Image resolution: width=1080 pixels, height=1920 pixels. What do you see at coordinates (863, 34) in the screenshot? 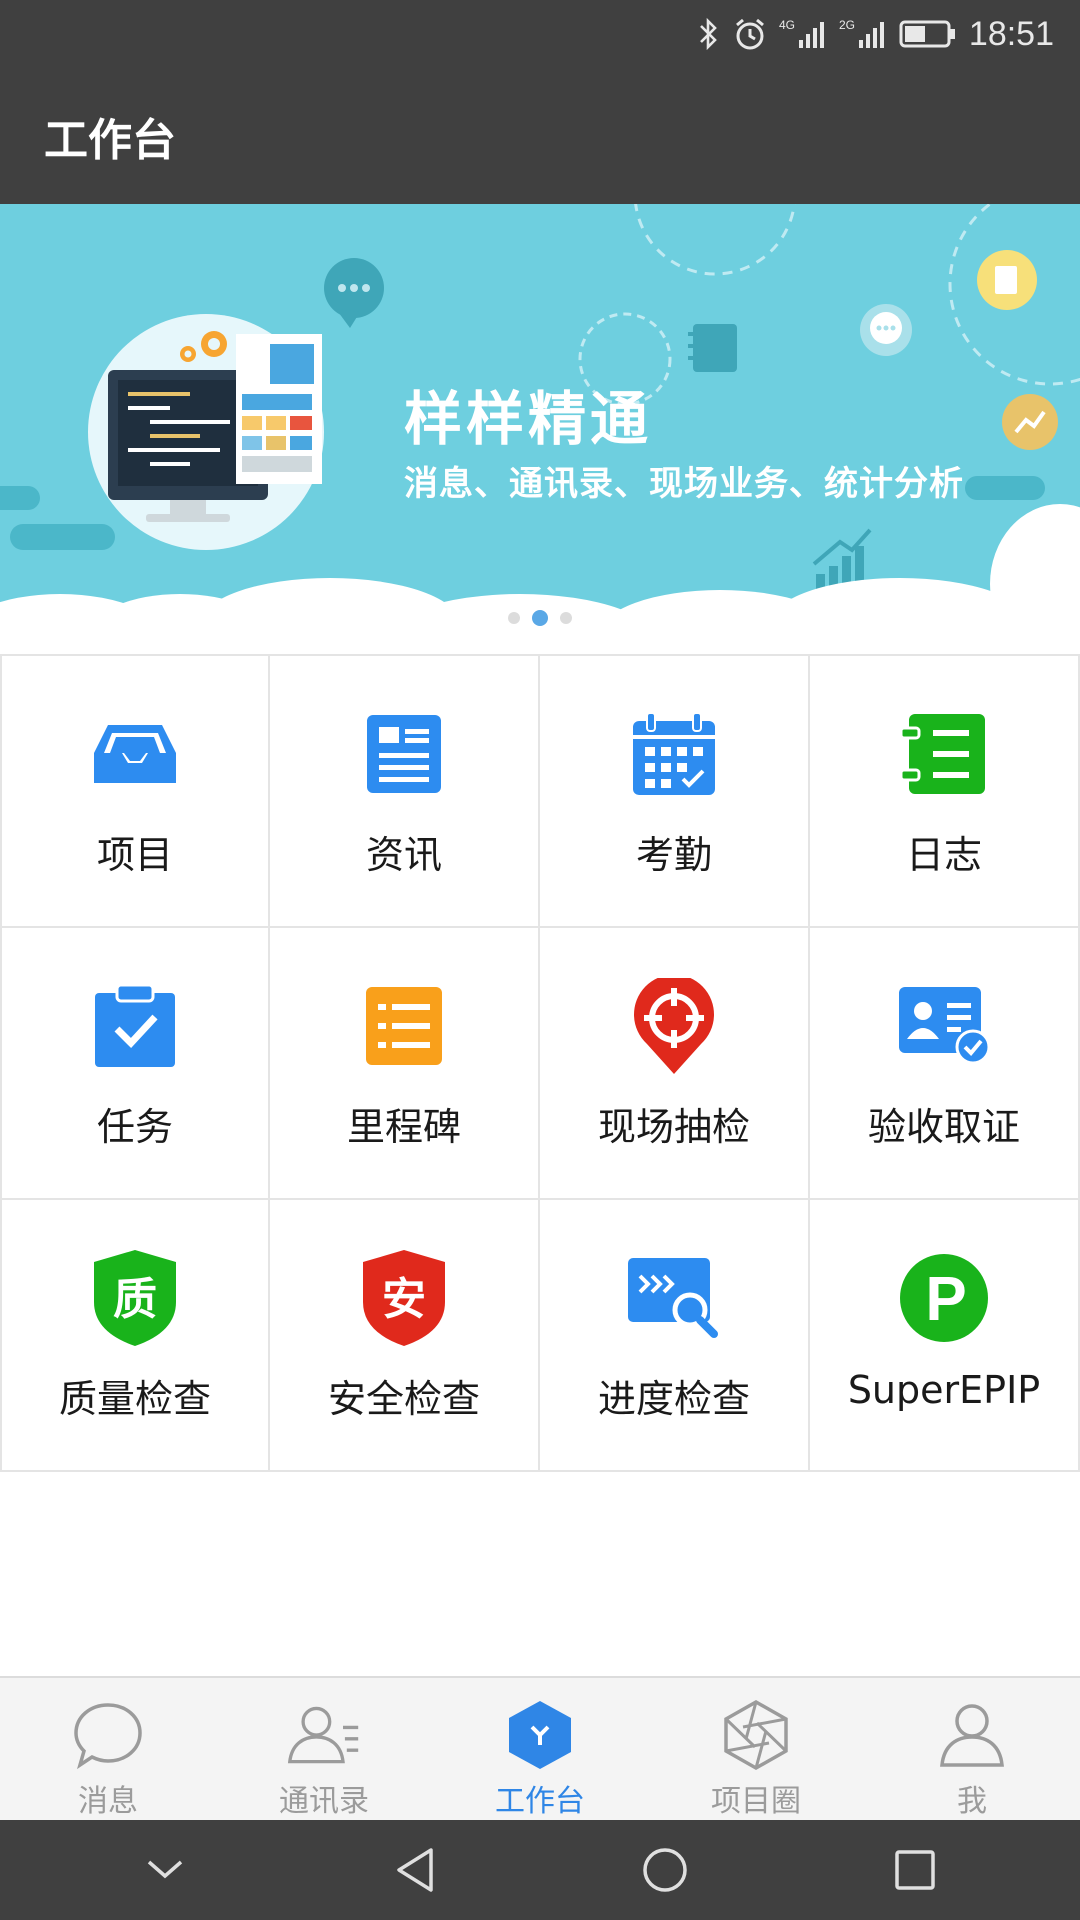
I see `signal-2-icon: 2G` at bounding box center [863, 34].